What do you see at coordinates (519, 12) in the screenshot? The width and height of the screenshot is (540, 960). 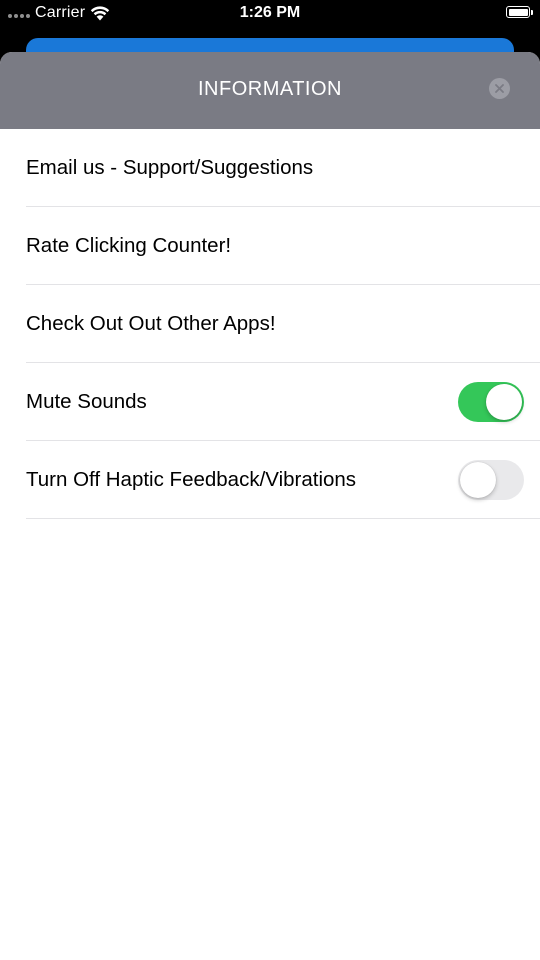 I see `battery-icon` at bounding box center [519, 12].